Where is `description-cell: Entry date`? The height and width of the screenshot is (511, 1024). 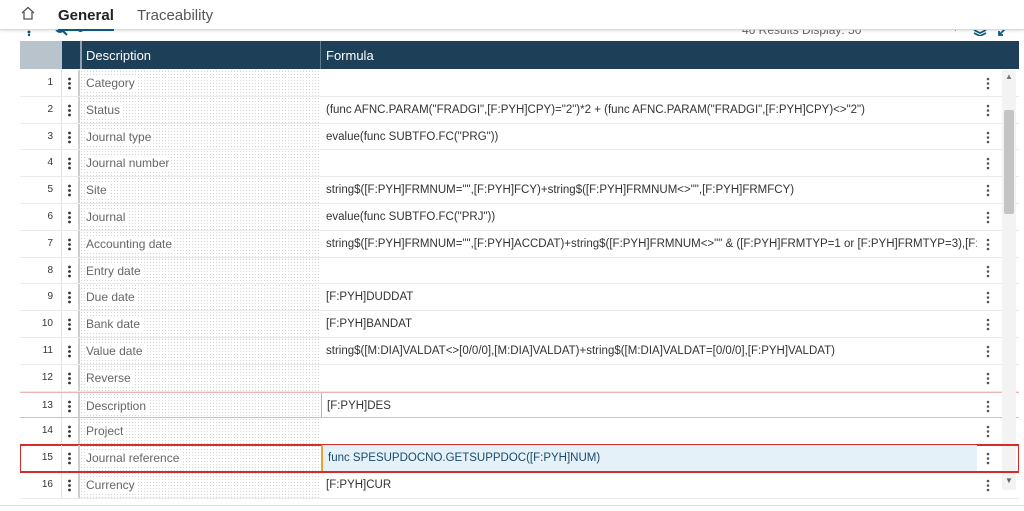
description-cell: Entry date is located at coordinates (200, 270).